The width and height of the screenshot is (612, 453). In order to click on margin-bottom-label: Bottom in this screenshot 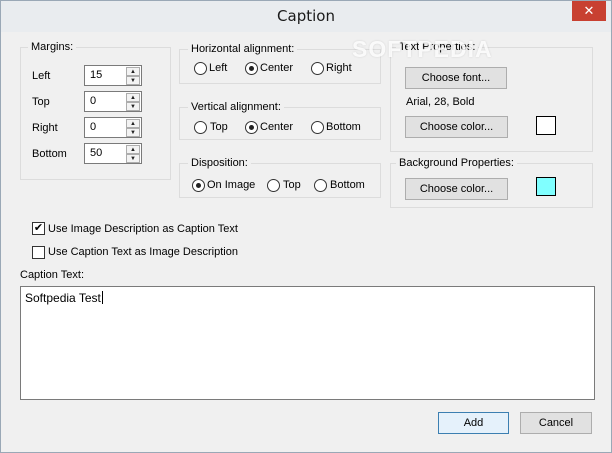, I will do `click(49, 154)`.